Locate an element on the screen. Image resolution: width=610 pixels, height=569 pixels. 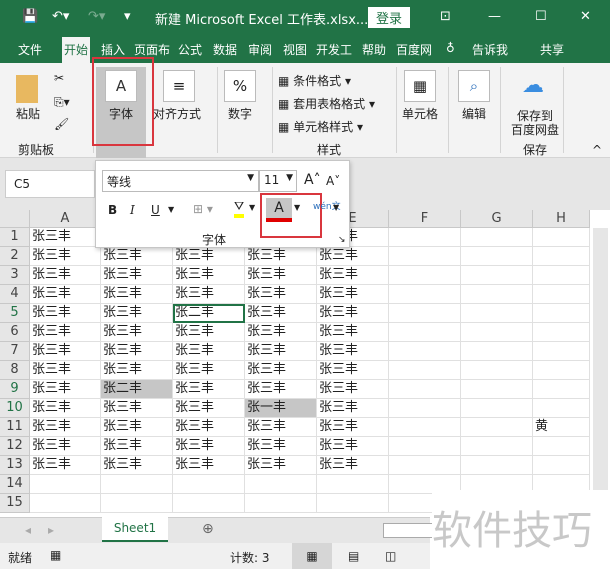
tab-baidu: 百度网 is located at coordinates (414, 49).